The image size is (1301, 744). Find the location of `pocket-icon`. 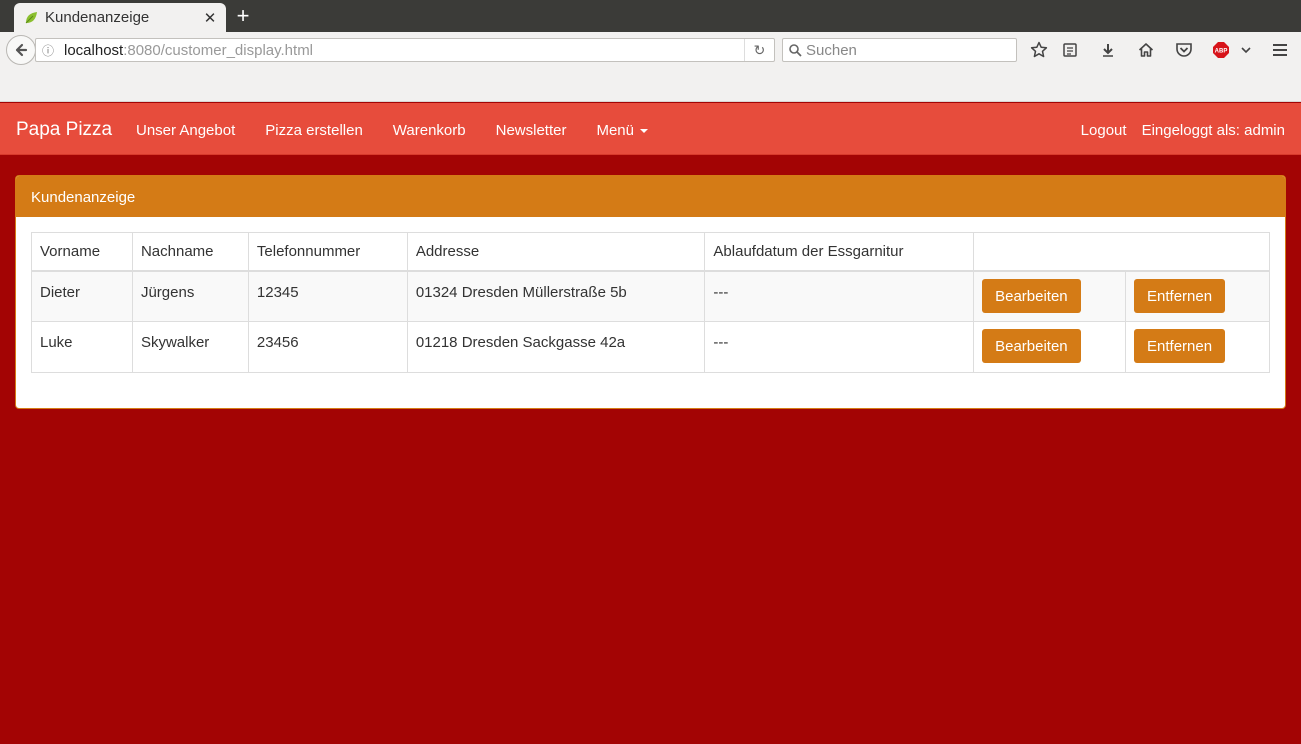

pocket-icon is located at coordinates (1184, 50).